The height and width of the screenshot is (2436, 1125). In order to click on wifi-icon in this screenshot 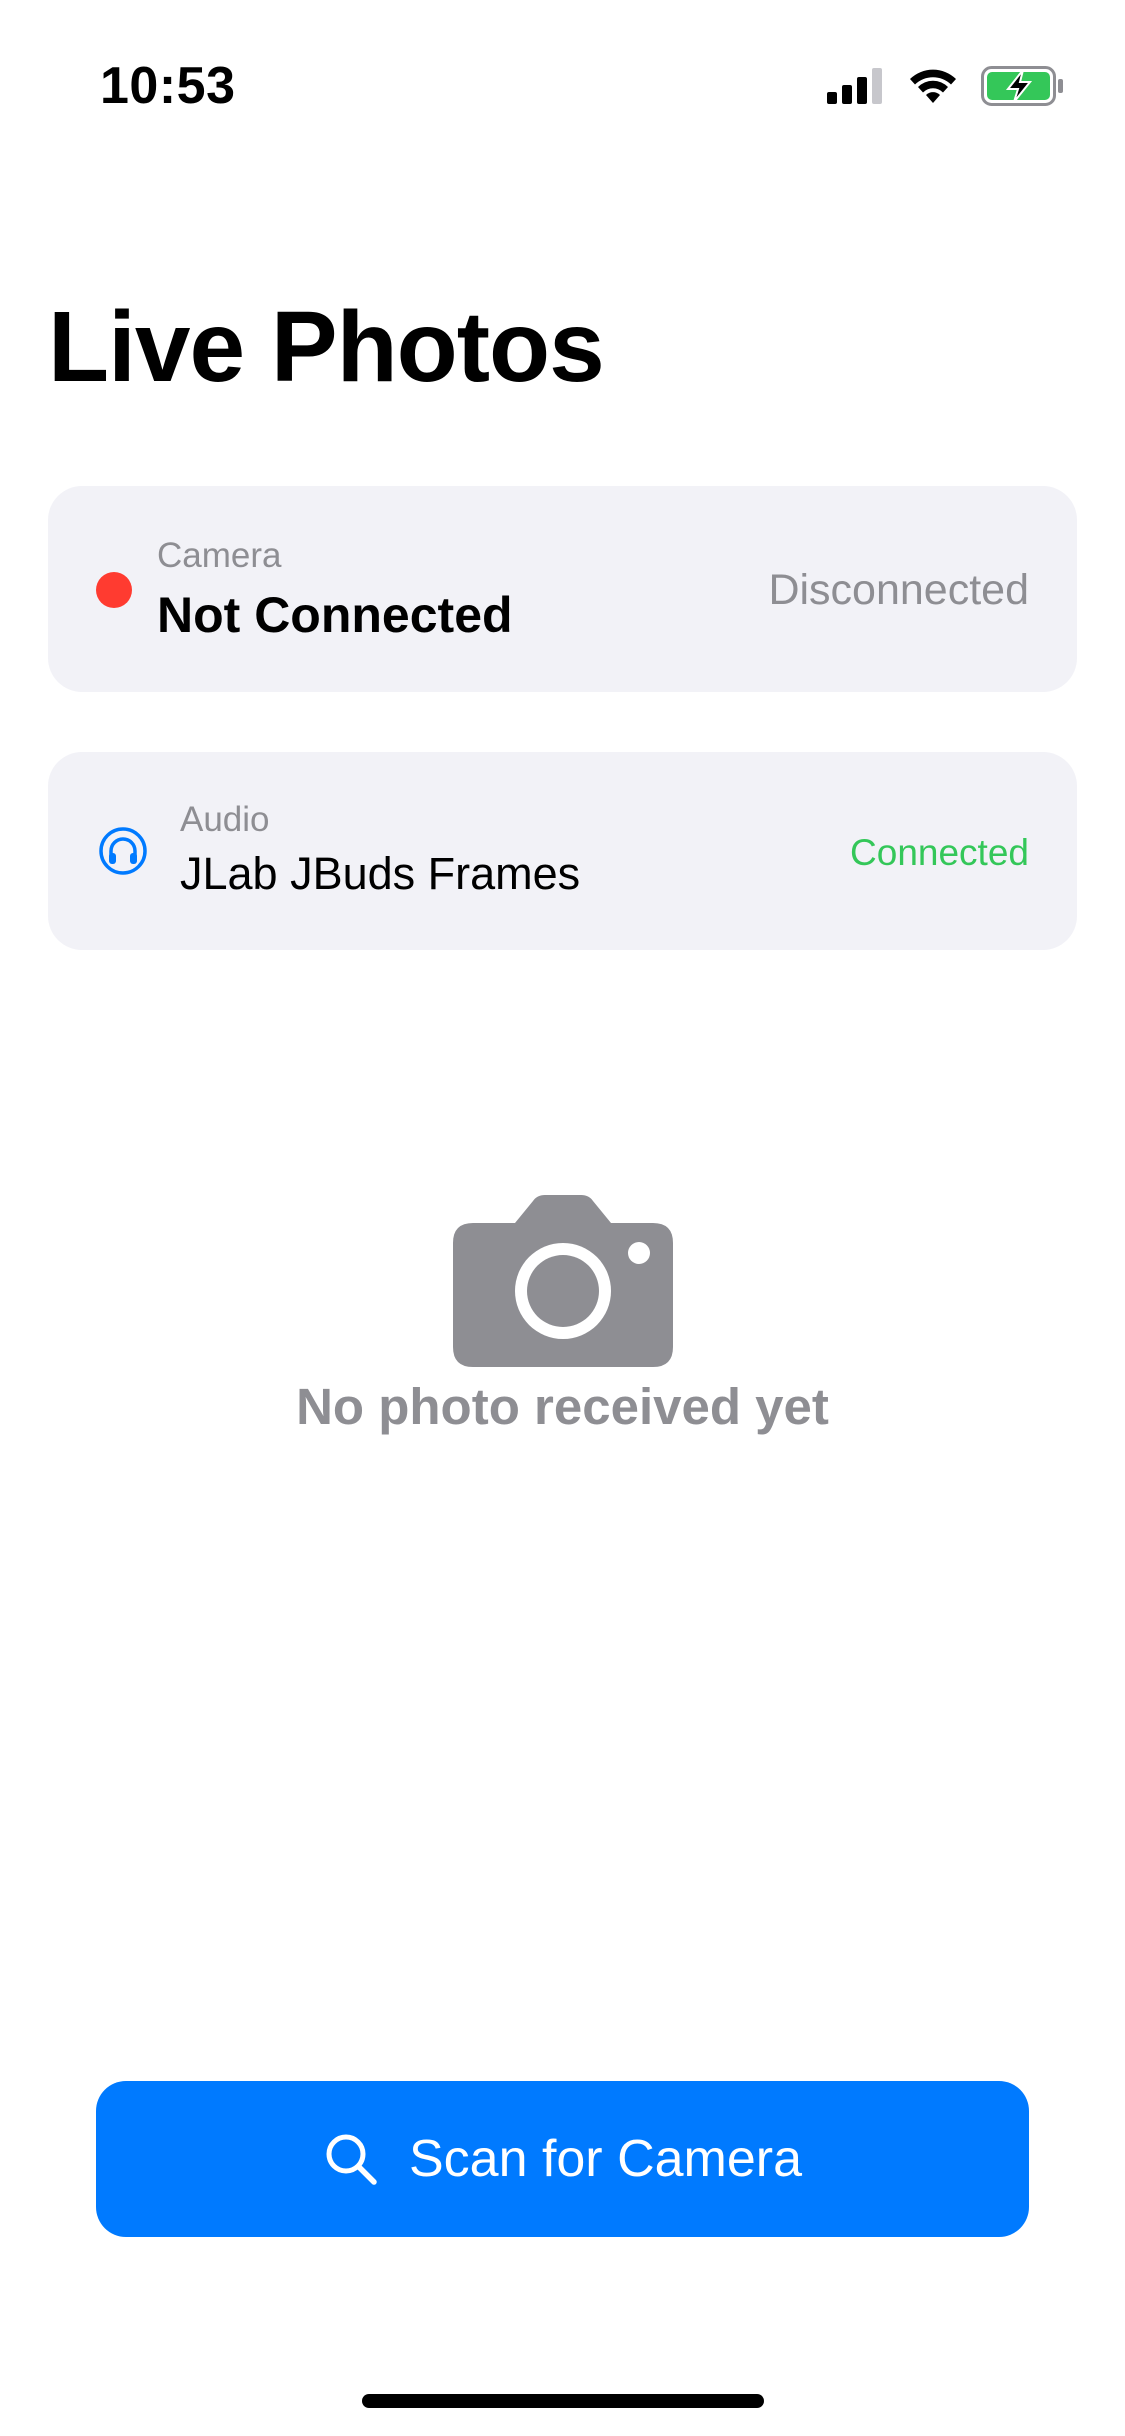, I will do `click(933, 86)`.